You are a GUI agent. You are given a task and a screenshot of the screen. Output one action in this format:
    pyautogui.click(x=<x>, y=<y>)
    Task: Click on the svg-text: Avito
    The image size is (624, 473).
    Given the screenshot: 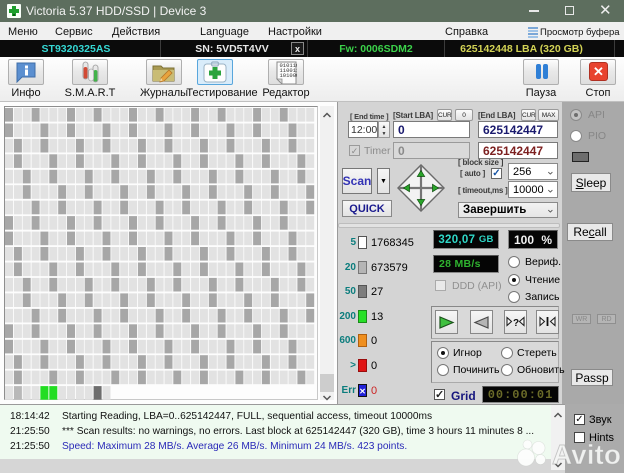 What is the action you would take?
    pyautogui.click(x=586, y=454)
    